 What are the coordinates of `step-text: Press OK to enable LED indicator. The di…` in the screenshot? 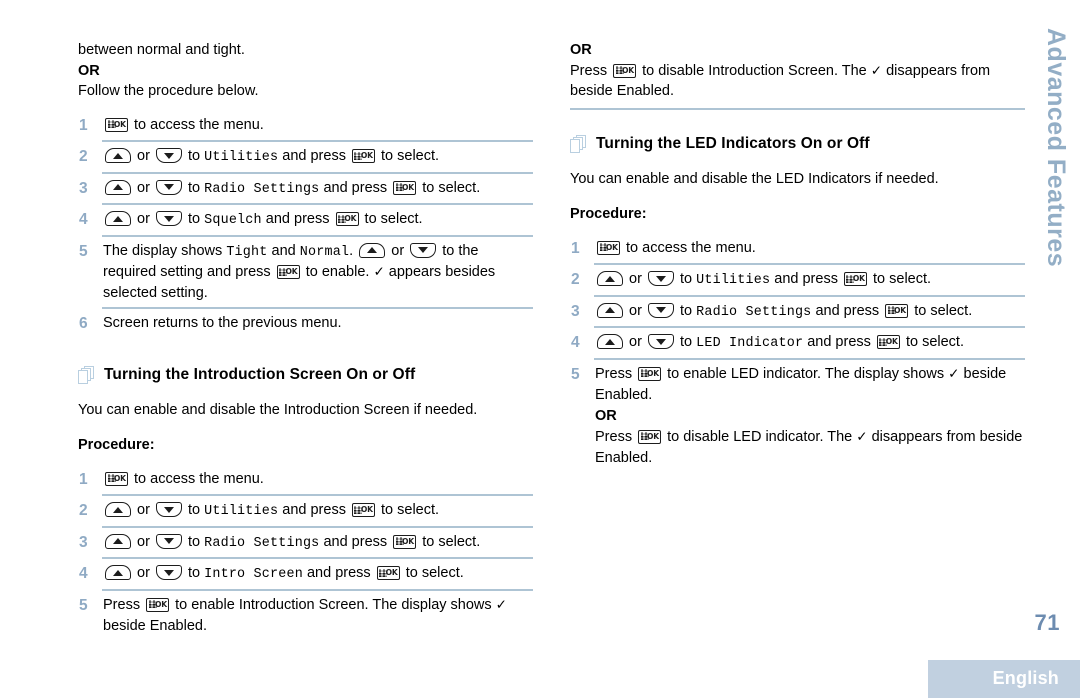 It's located at (809, 415).